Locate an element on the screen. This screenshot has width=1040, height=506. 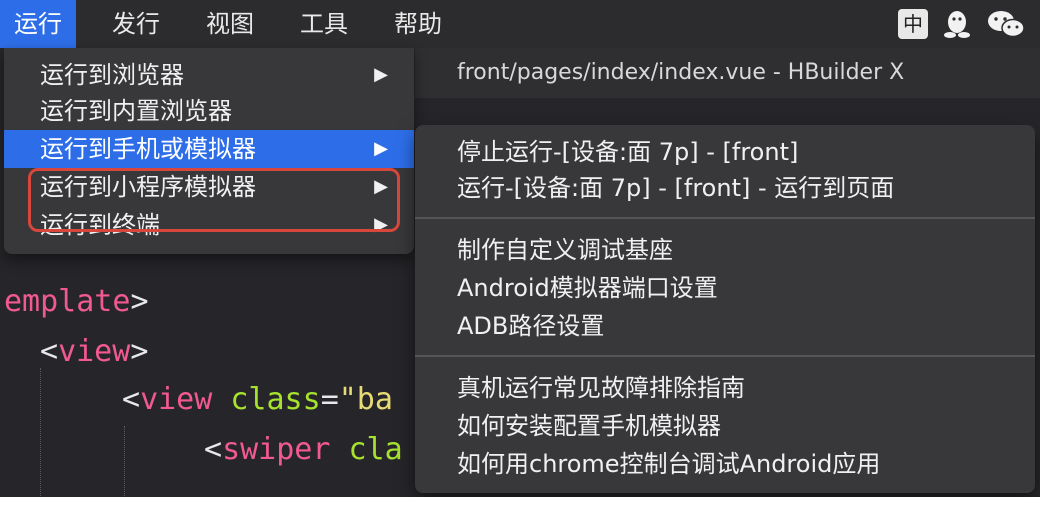
qq-icon is located at coordinates (957, 24).